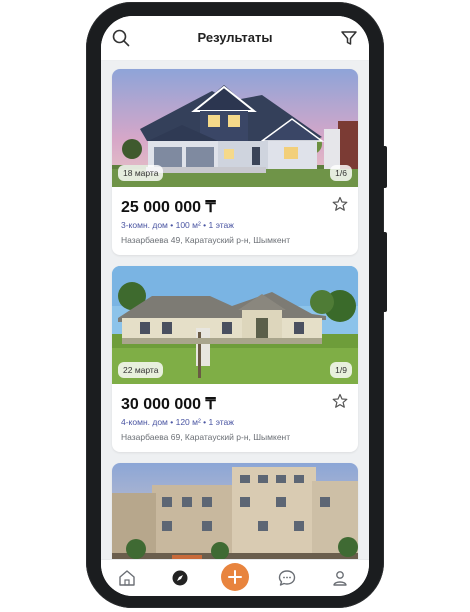 This screenshot has width=470, height=612. What do you see at coordinates (180, 578) in the screenshot?
I see `compass-icon` at bounding box center [180, 578].